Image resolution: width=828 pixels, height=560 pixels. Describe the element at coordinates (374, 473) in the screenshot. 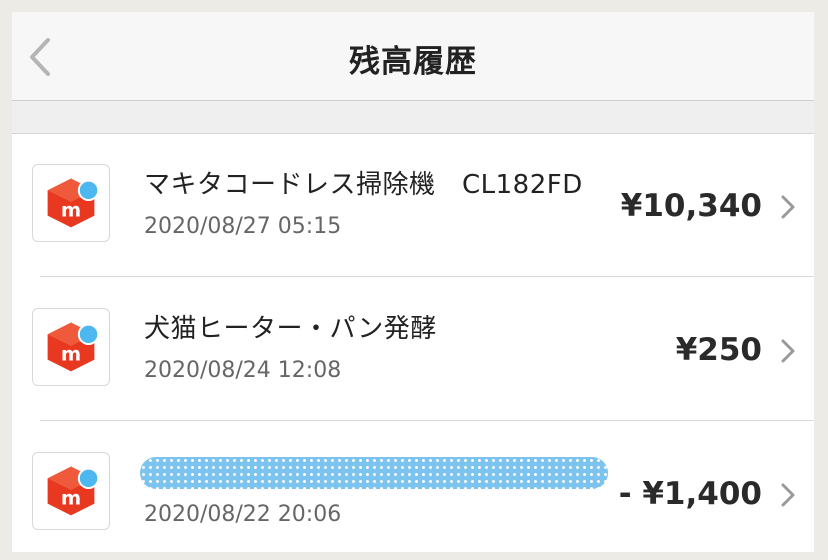

I see `redaction-overlay` at that location.